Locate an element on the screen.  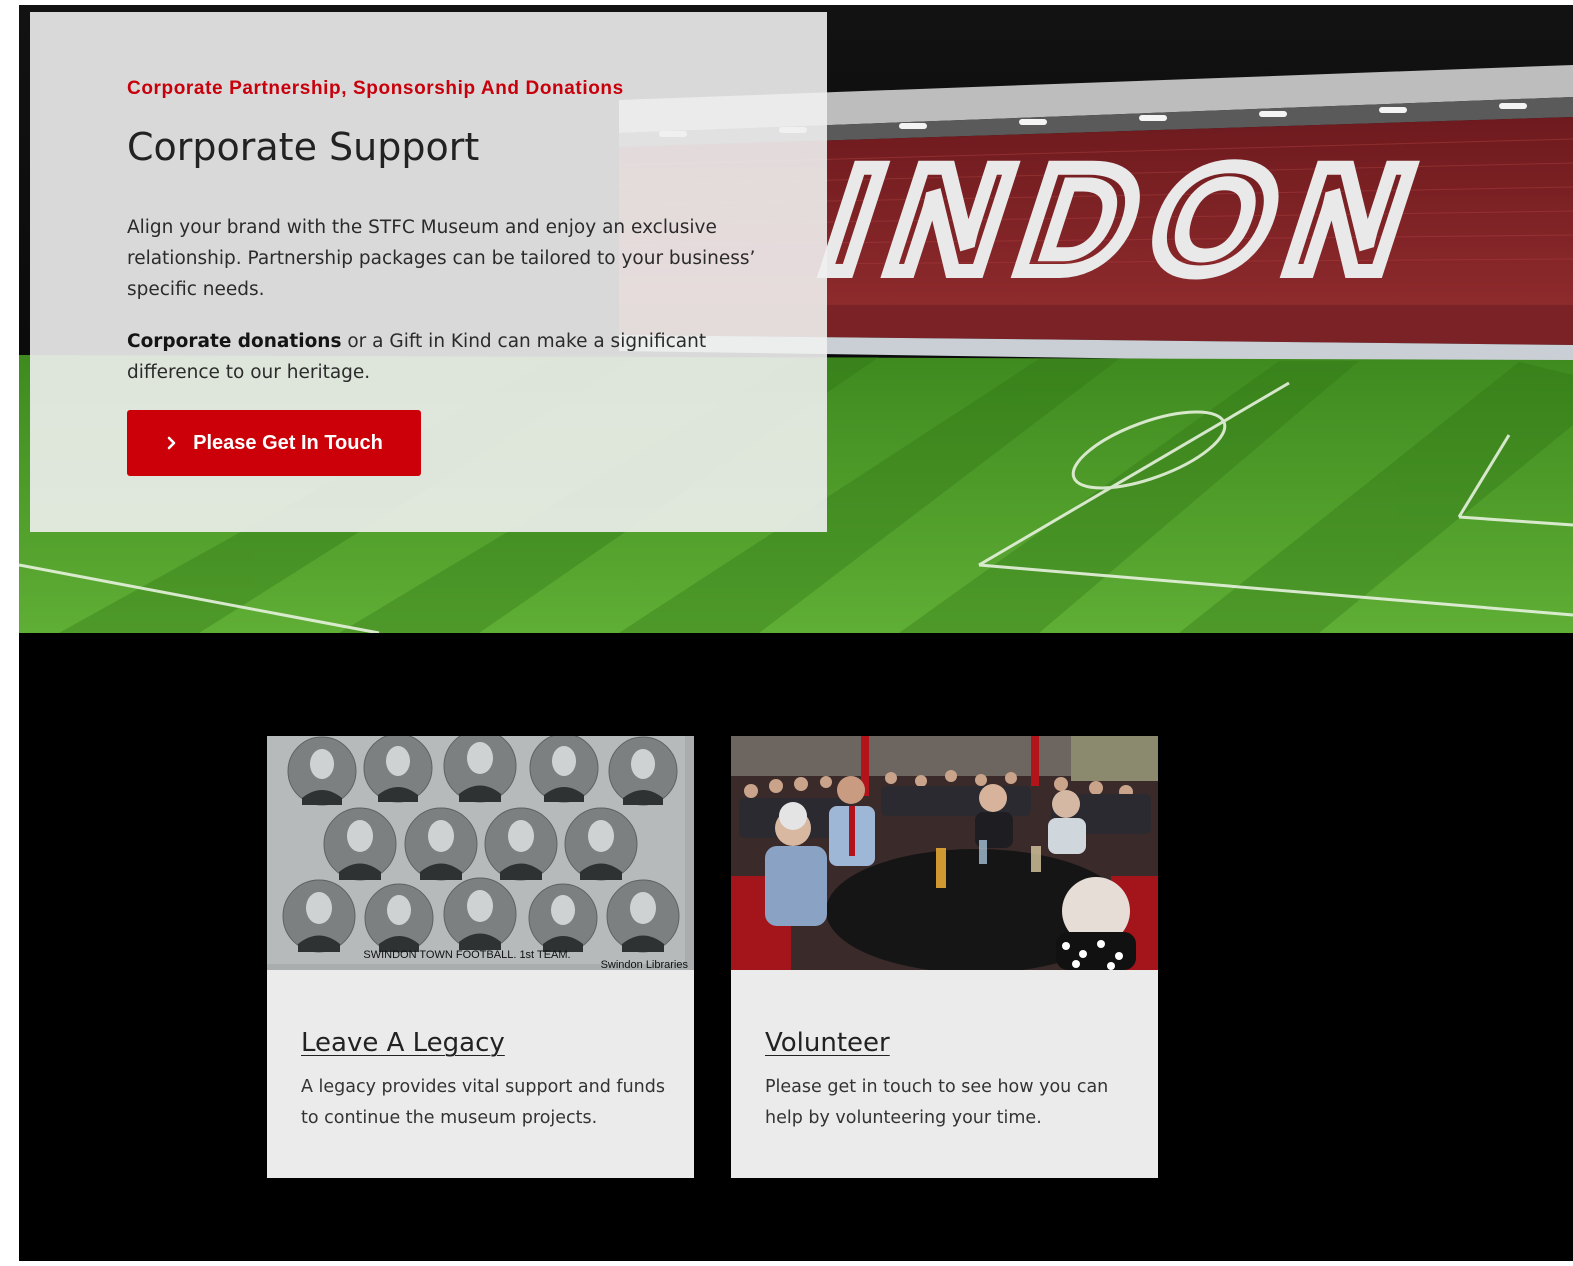
chevron-right-icon is located at coordinates (171, 443).